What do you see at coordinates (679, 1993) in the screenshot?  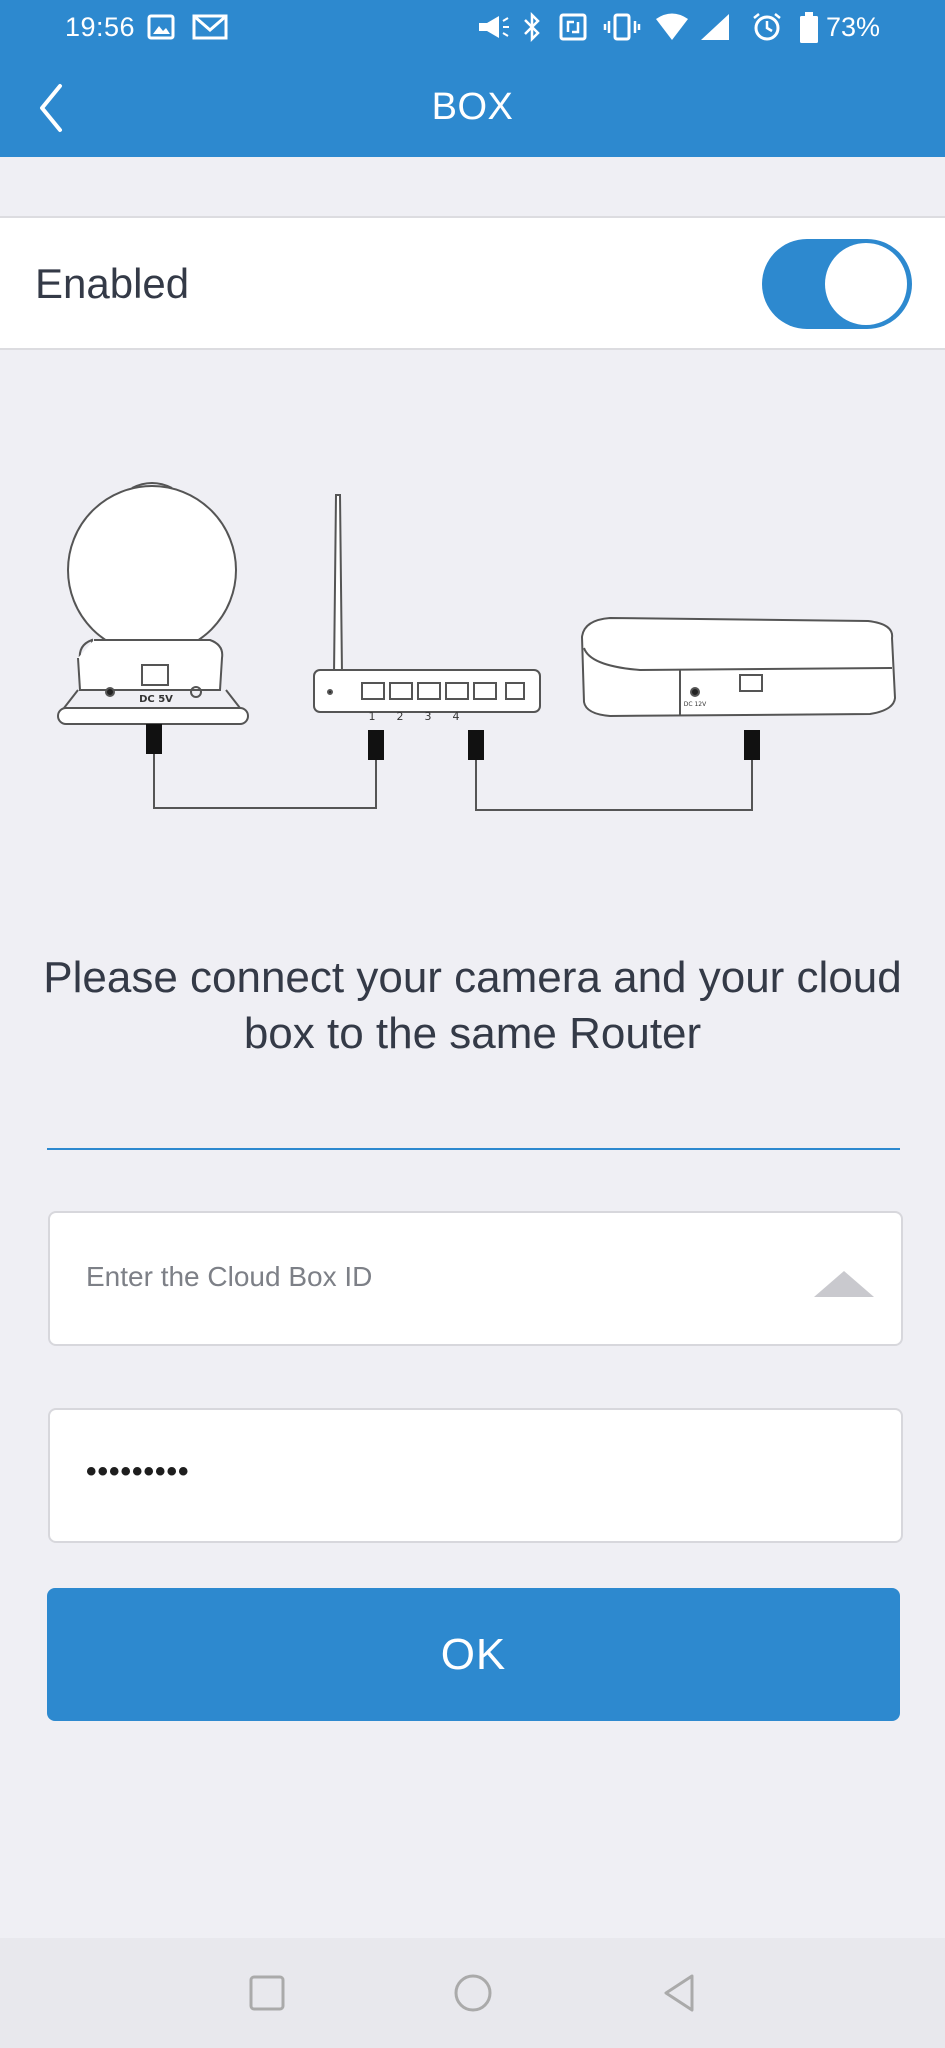 I see `back-icon` at bounding box center [679, 1993].